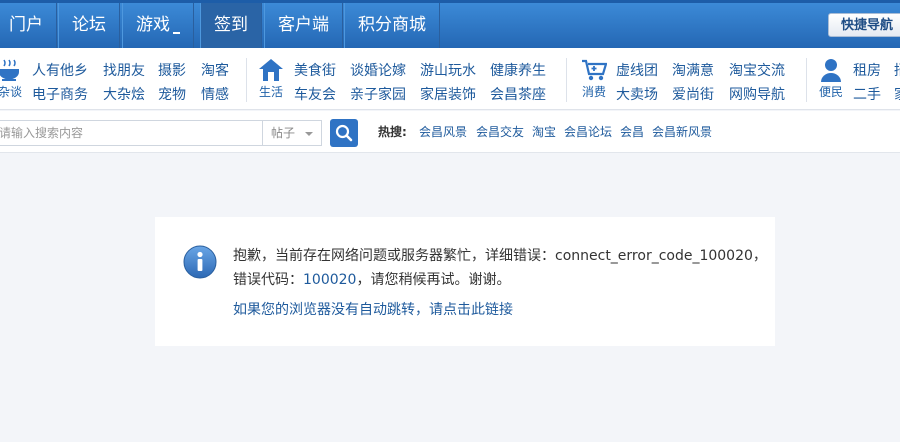  Describe the element at coordinates (443, 131) in the screenshot. I see `hot-search-link: 会昌风景` at that location.